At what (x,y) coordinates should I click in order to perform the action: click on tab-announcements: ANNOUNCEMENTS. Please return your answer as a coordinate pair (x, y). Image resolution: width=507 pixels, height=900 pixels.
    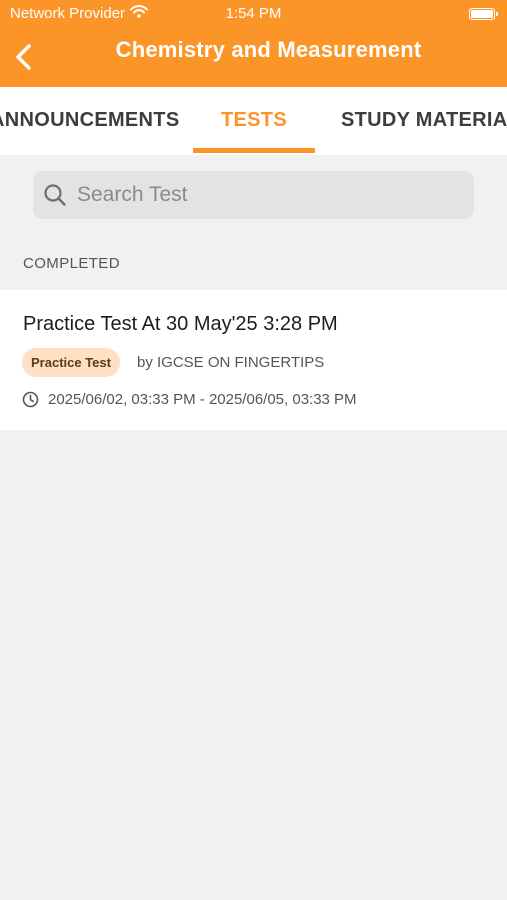
    Looking at the image, I should click on (89, 120).